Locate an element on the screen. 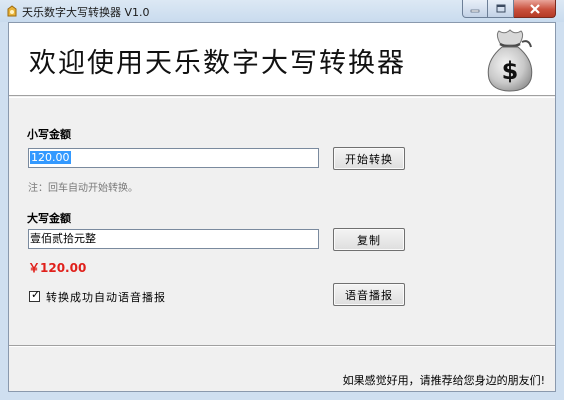 Image resolution: width=564 pixels, height=400 pixels. title-bar: 天乐数字大写转换器 V1.0 is located at coordinates (282, 11).